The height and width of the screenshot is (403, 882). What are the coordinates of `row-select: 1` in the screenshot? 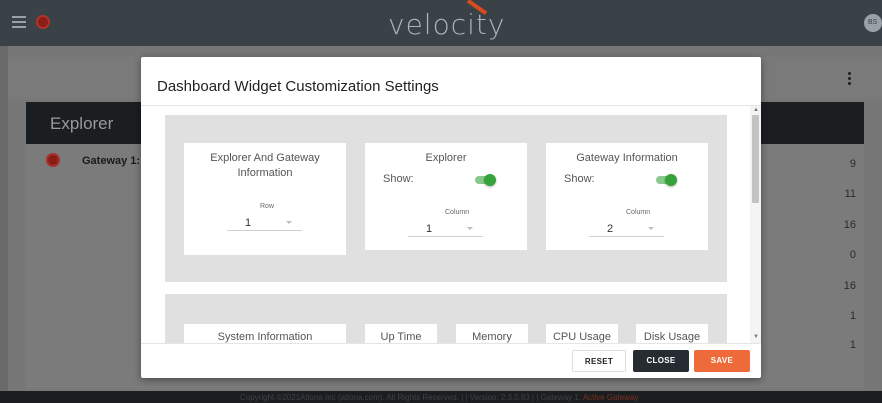 It's located at (264, 222).